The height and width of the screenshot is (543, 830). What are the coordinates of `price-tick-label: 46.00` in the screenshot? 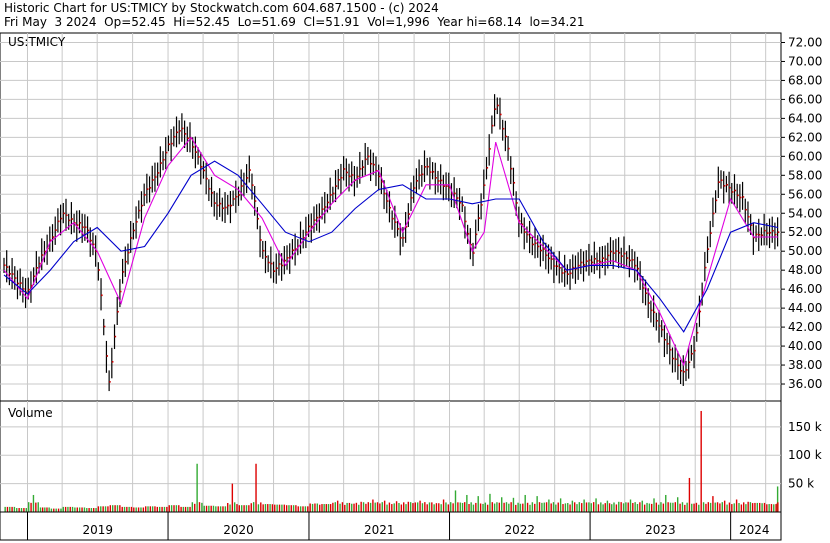 It's located at (805, 289).